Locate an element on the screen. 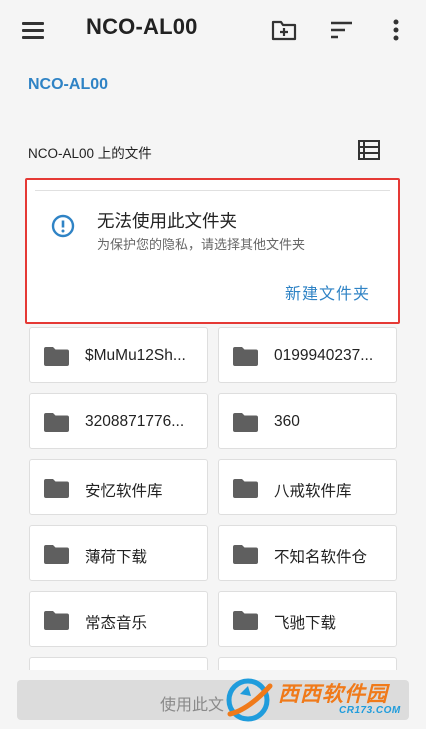 This screenshot has height=729, width=426. folder-item: 常态音乐 is located at coordinates (118, 619).